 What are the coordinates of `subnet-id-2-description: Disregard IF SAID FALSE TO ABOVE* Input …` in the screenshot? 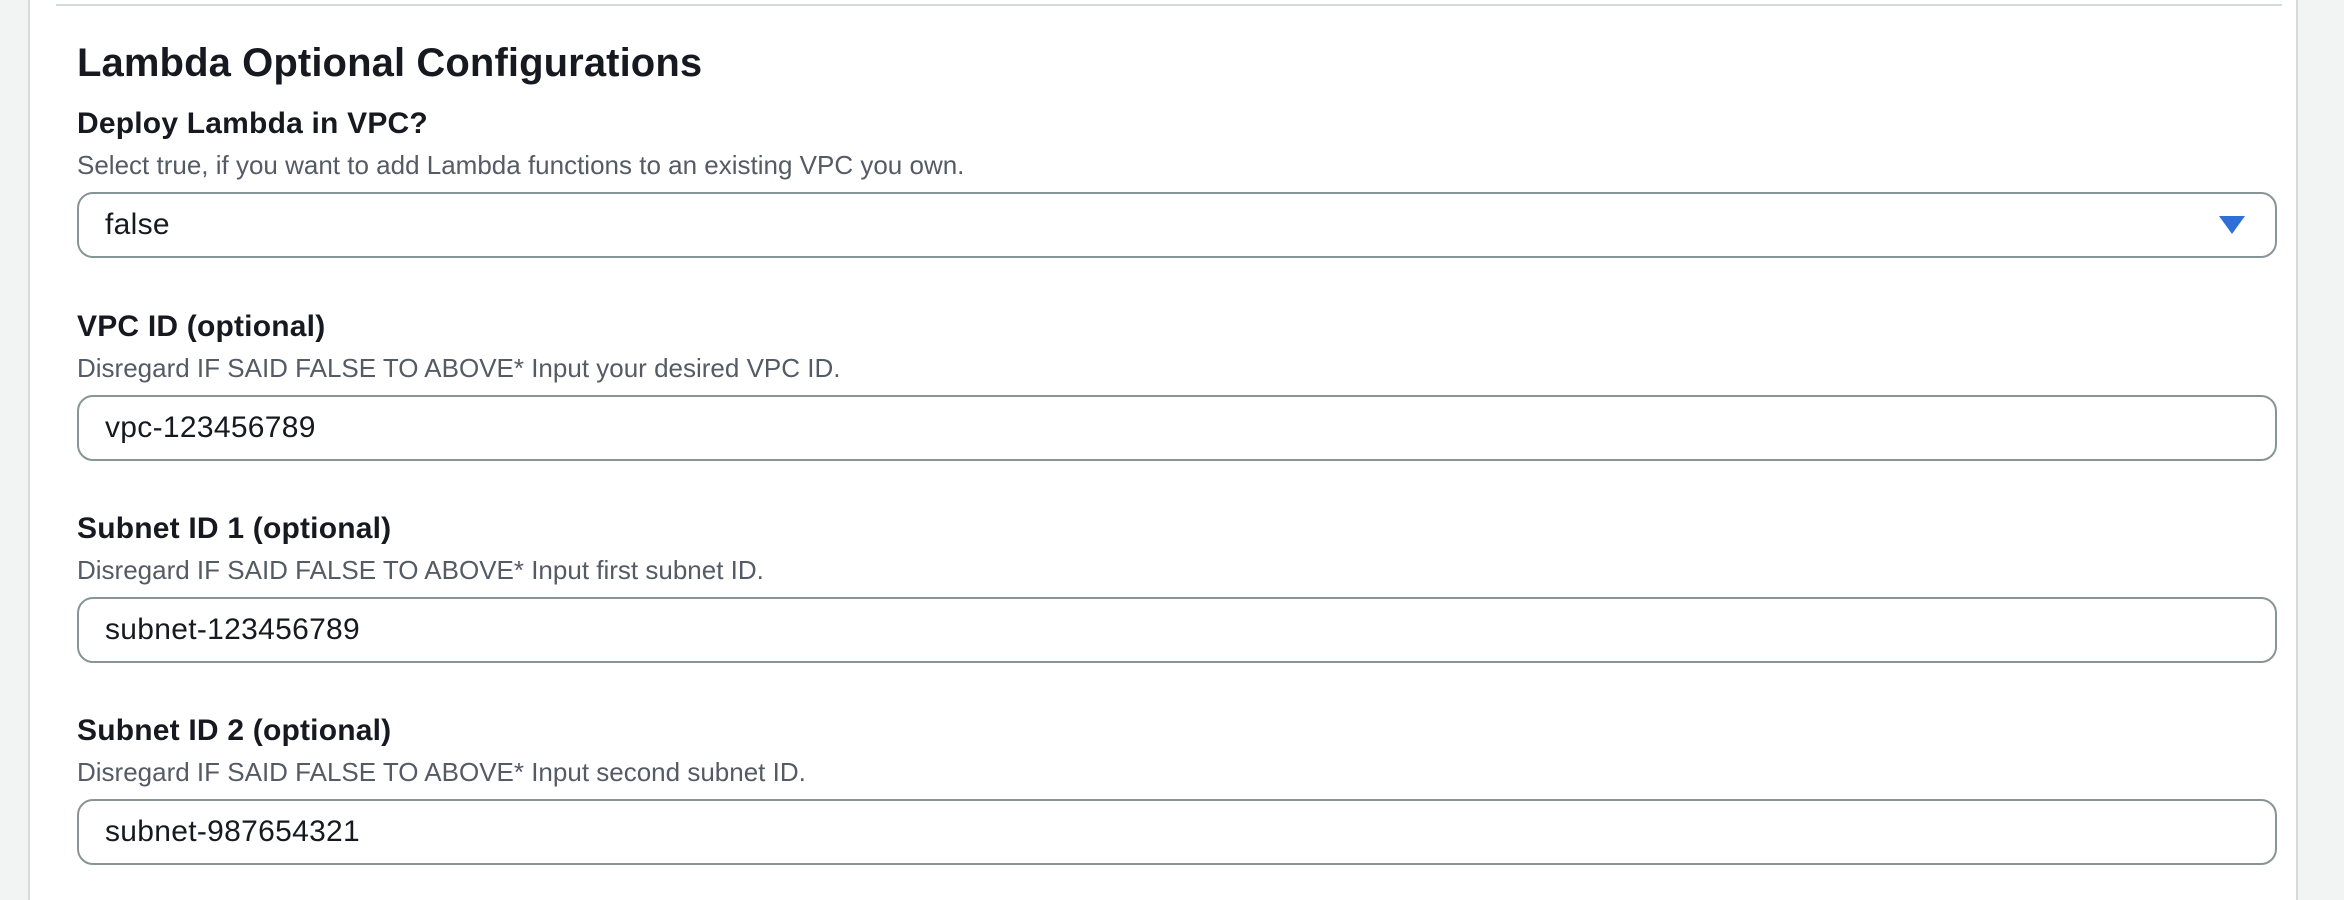 It's located at (441, 772).